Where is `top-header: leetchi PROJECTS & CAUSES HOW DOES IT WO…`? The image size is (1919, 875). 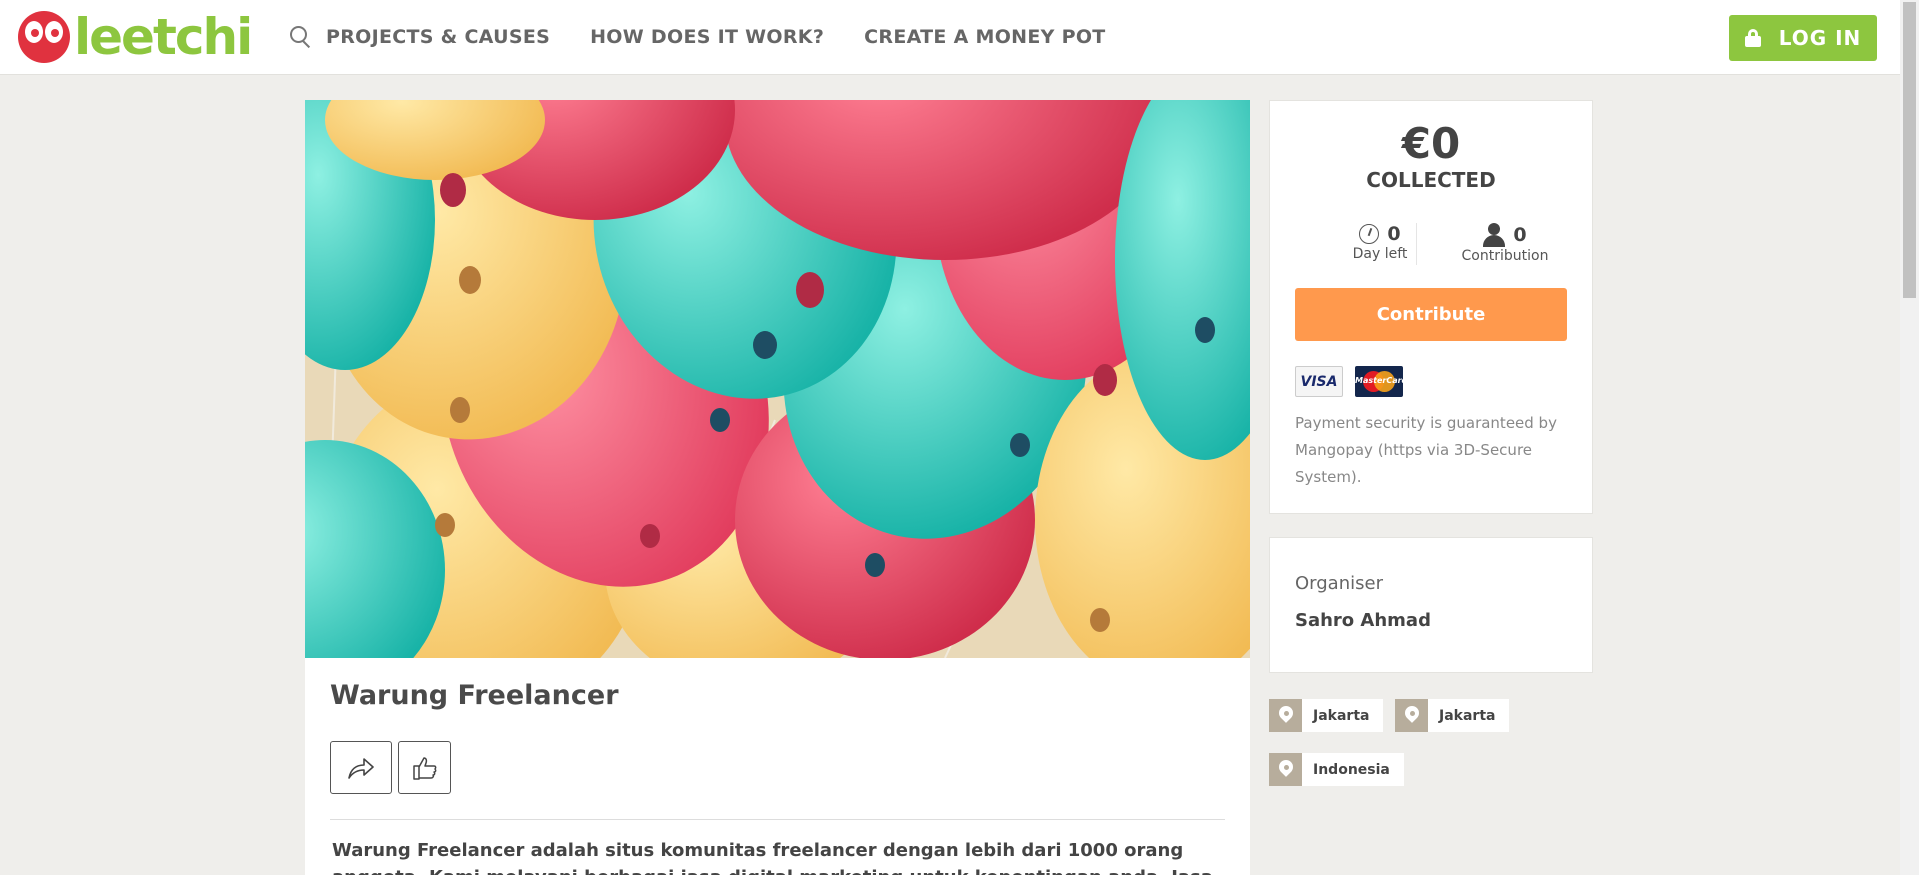
top-header: leetchi PROJECTS & CAUSES HOW DOES IT WO… is located at coordinates (950, 37).